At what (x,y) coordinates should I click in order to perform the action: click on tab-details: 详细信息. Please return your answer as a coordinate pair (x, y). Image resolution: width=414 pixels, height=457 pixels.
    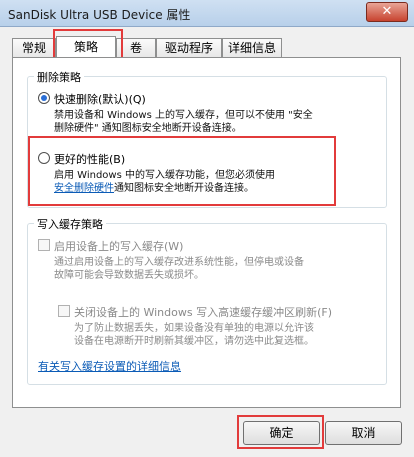
    Looking at the image, I should click on (252, 48).